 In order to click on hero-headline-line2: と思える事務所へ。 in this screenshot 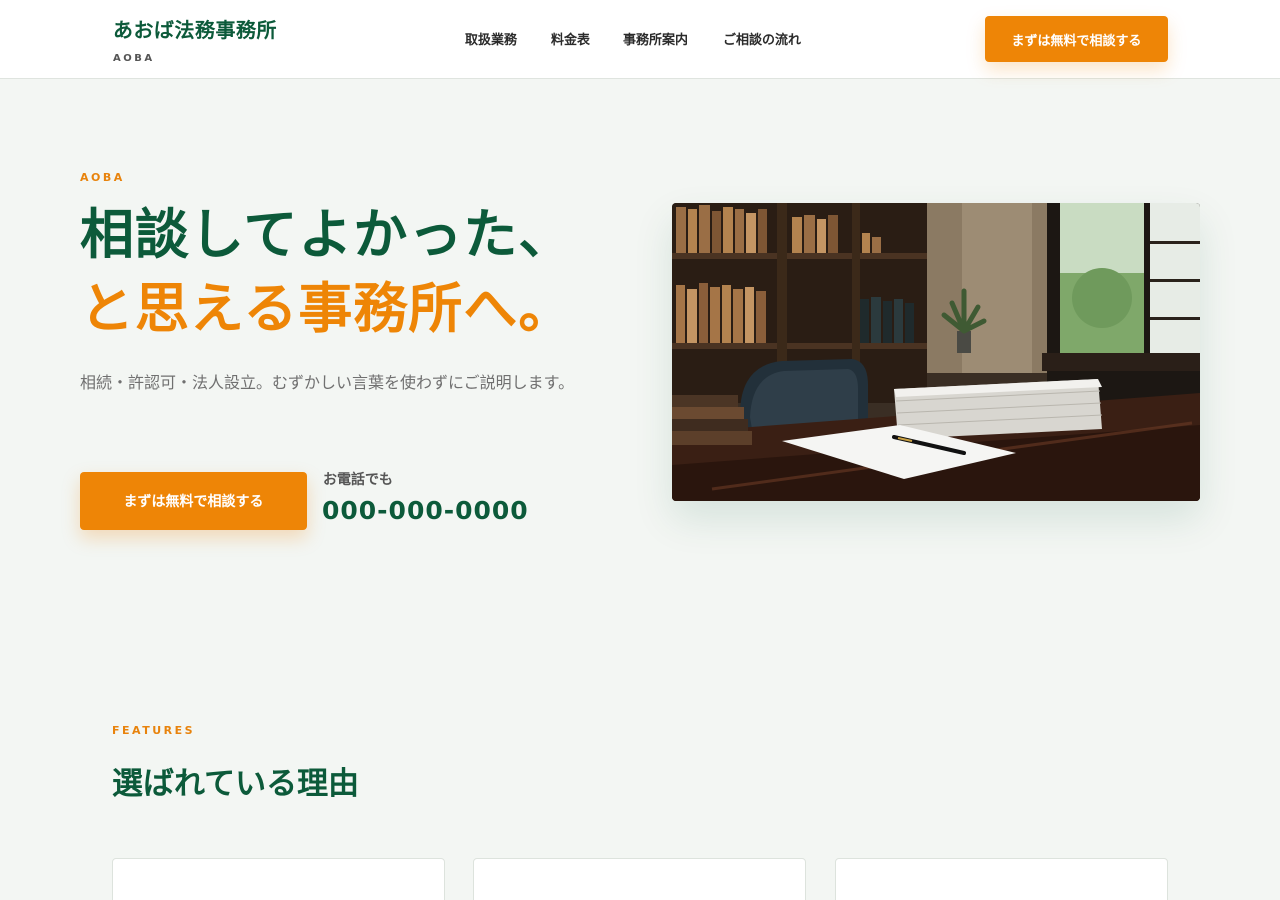, I will do `click(327, 308)`.